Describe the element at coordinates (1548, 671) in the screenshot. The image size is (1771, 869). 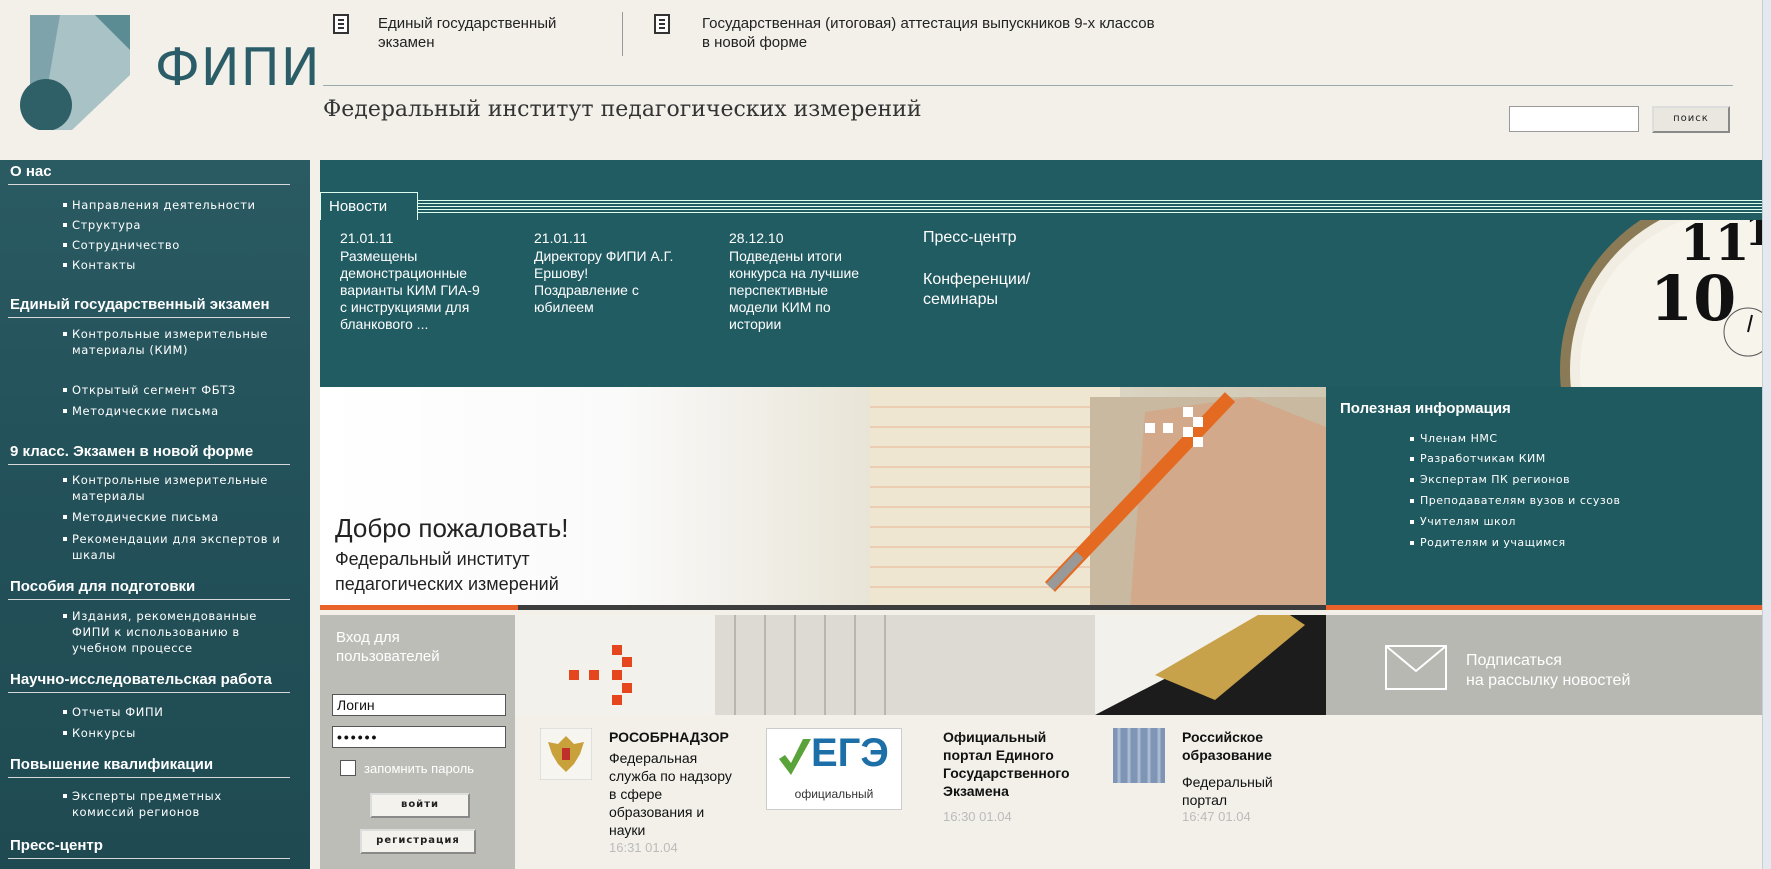
I see `subscribe-link: Подписаться на рассылку новостей` at that location.